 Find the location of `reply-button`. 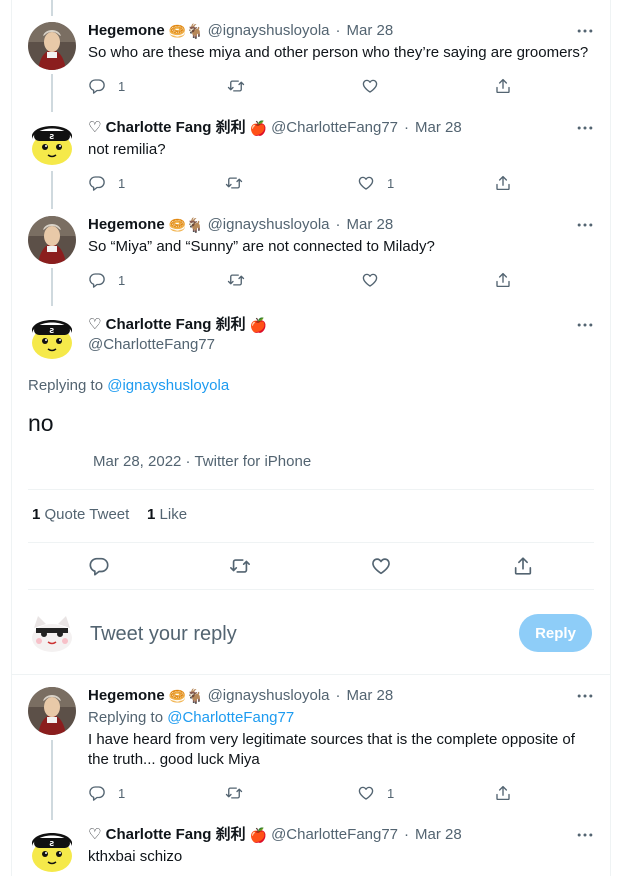

reply-button is located at coordinates (99, 566).